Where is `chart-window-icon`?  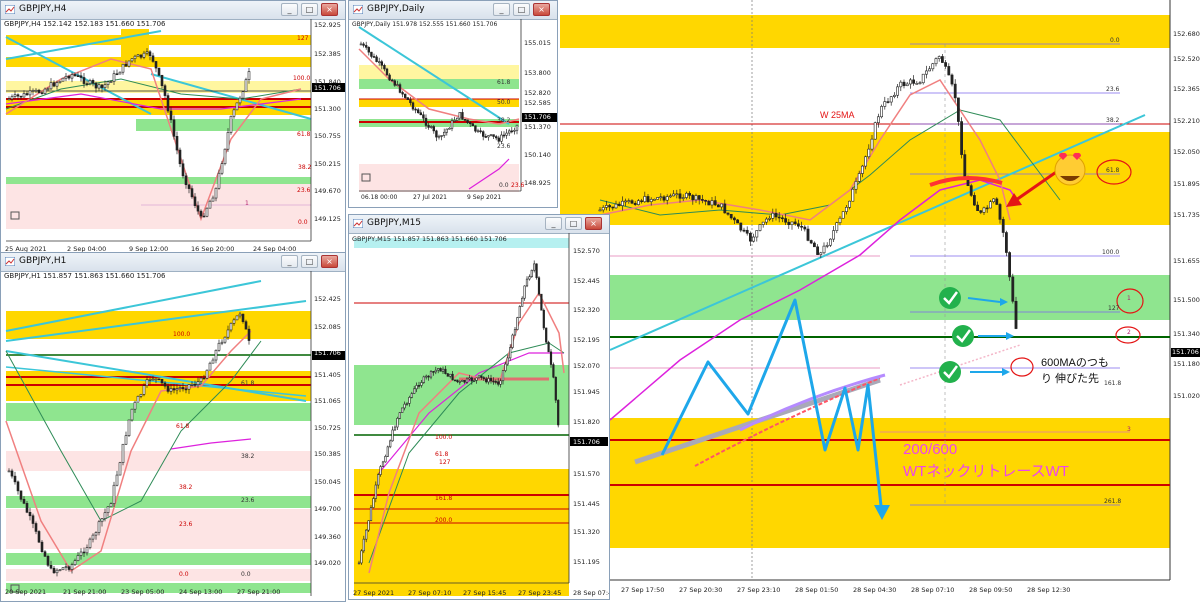
chart-window-icon is located at coordinates (10, 9).